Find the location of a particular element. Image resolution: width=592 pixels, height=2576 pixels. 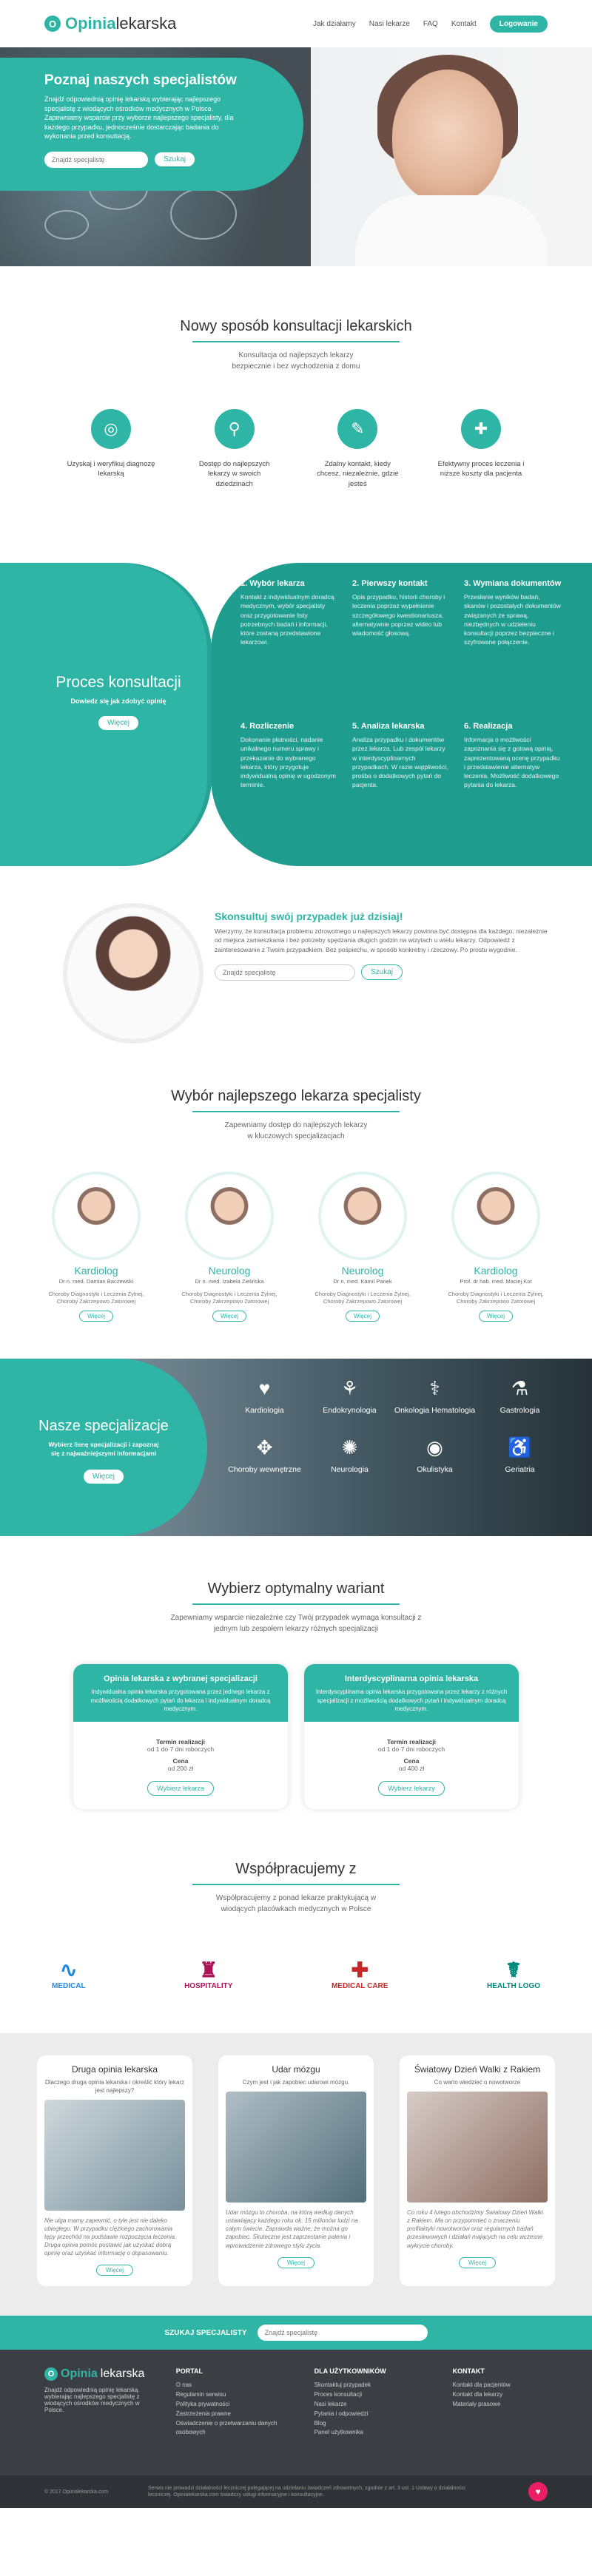

footer-link: Pytania i odpowiedzi is located at coordinates (368, 2414).